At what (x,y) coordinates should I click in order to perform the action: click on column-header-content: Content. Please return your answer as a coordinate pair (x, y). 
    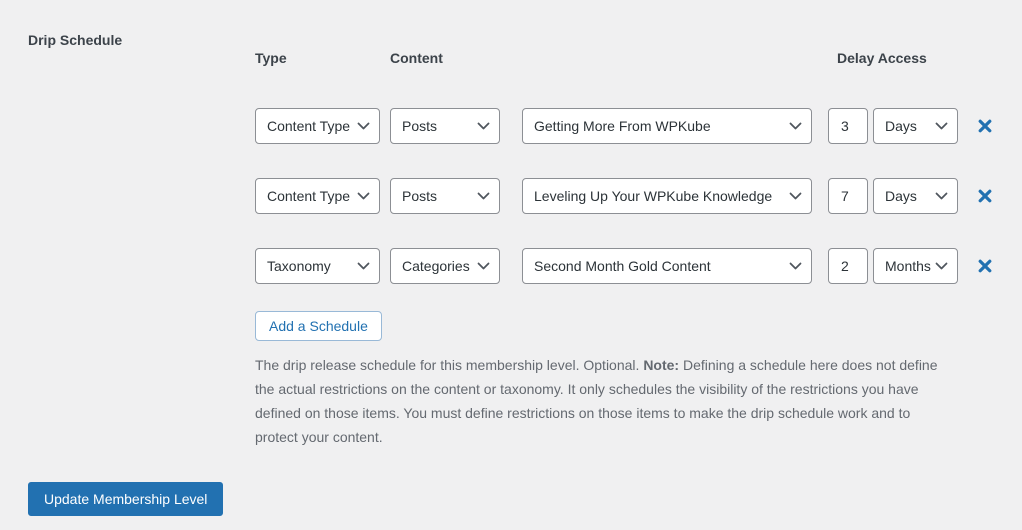
    Looking at the image, I should click on (416, 58).